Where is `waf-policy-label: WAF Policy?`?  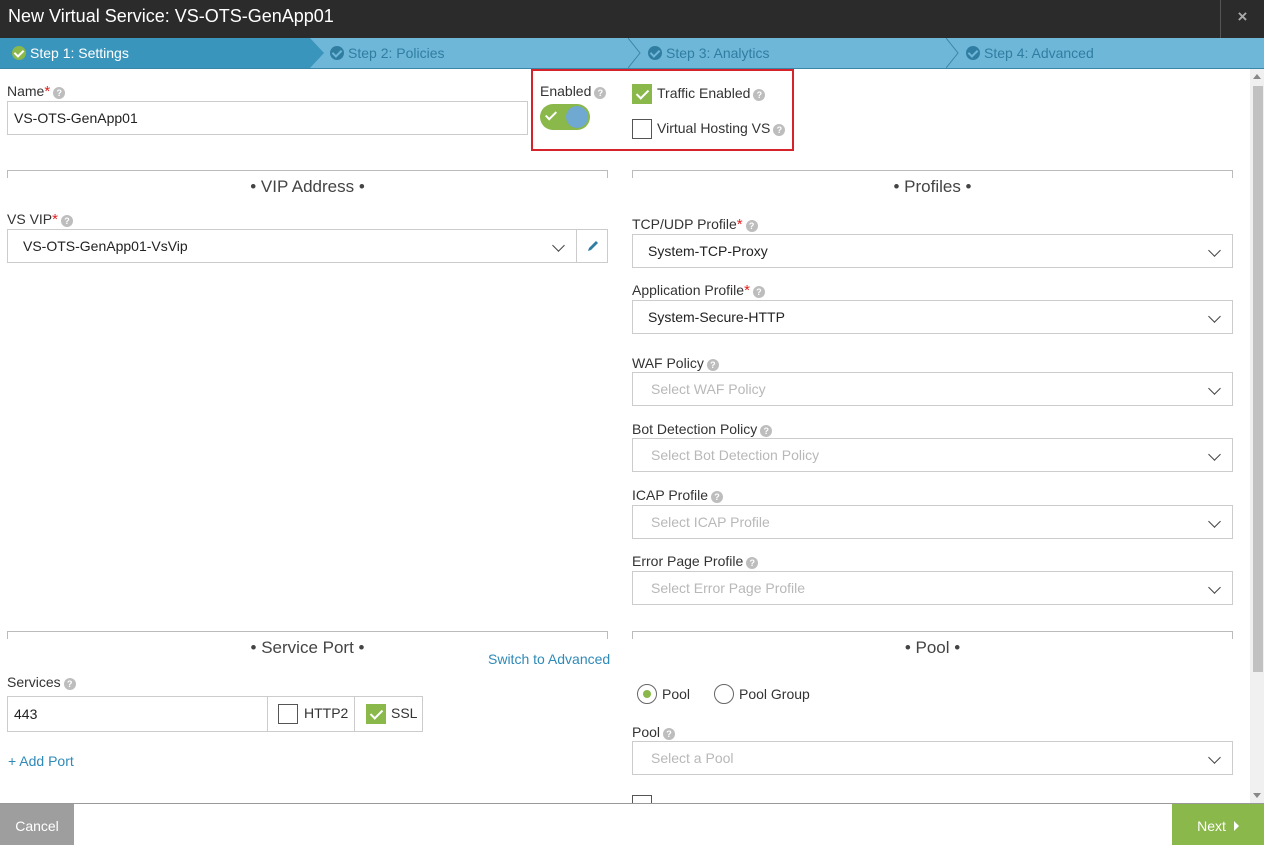
waf-policy-label: WAF Policy? is located at coordinates (675, 363).